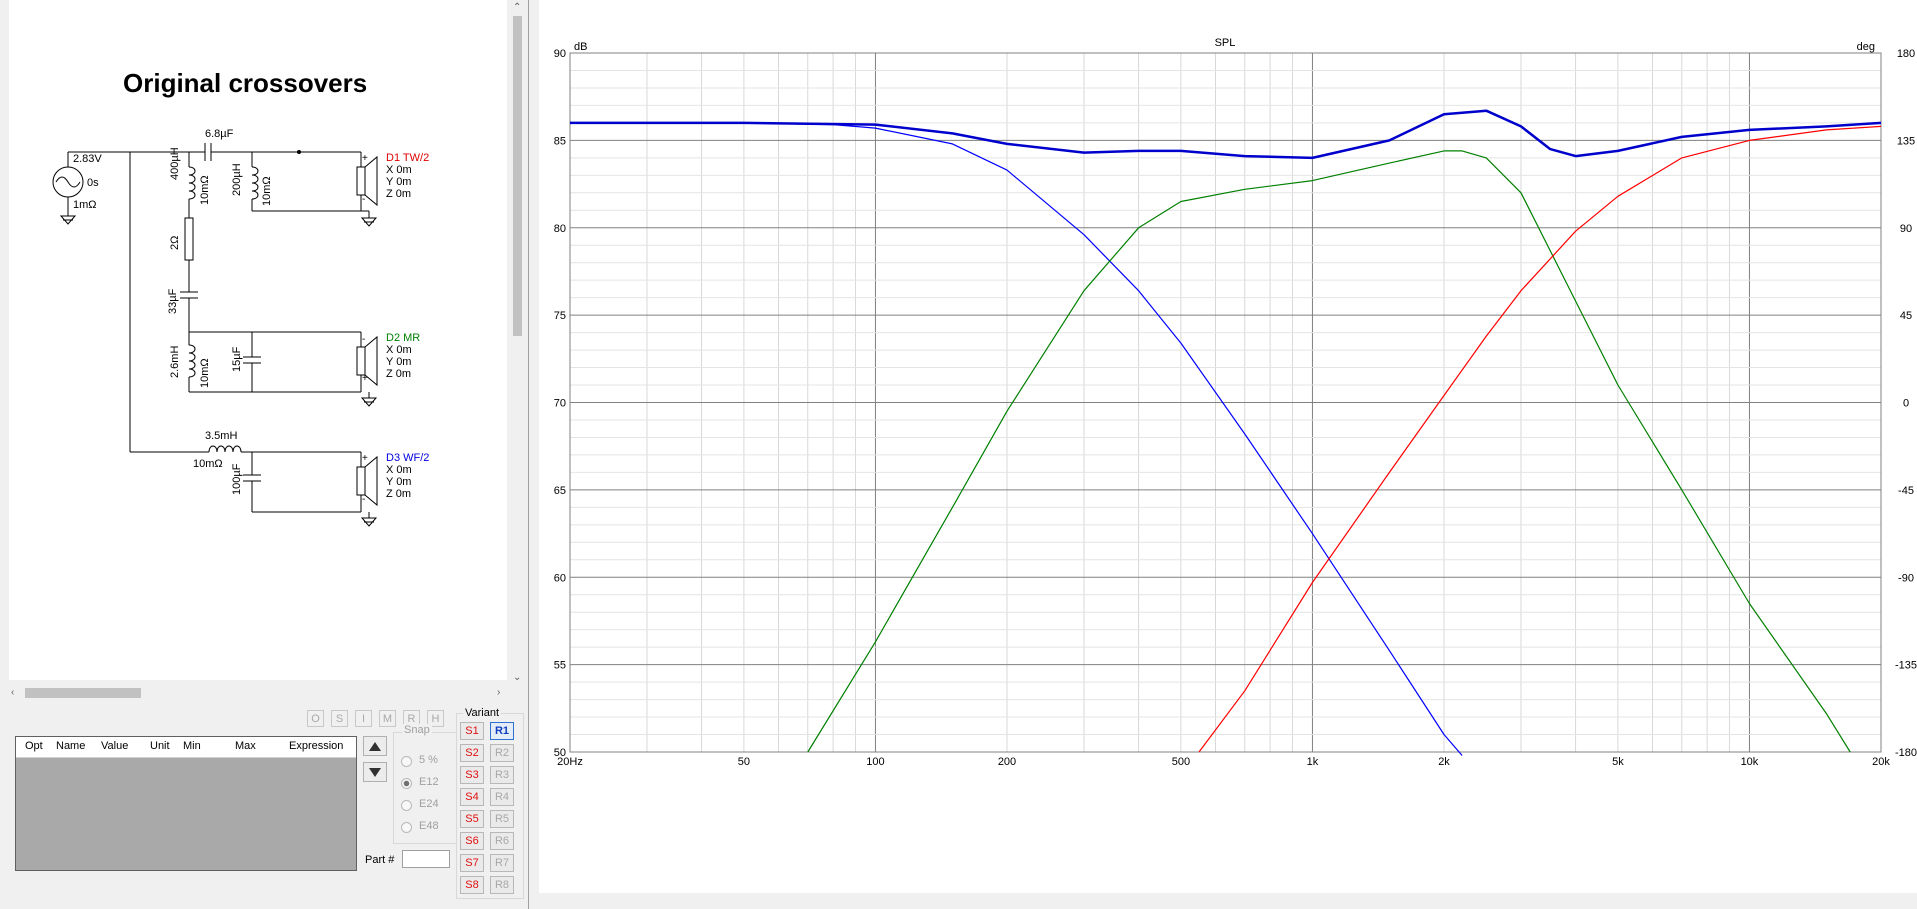  I want to click on variant-r3-button: R3, so click(502, 775).